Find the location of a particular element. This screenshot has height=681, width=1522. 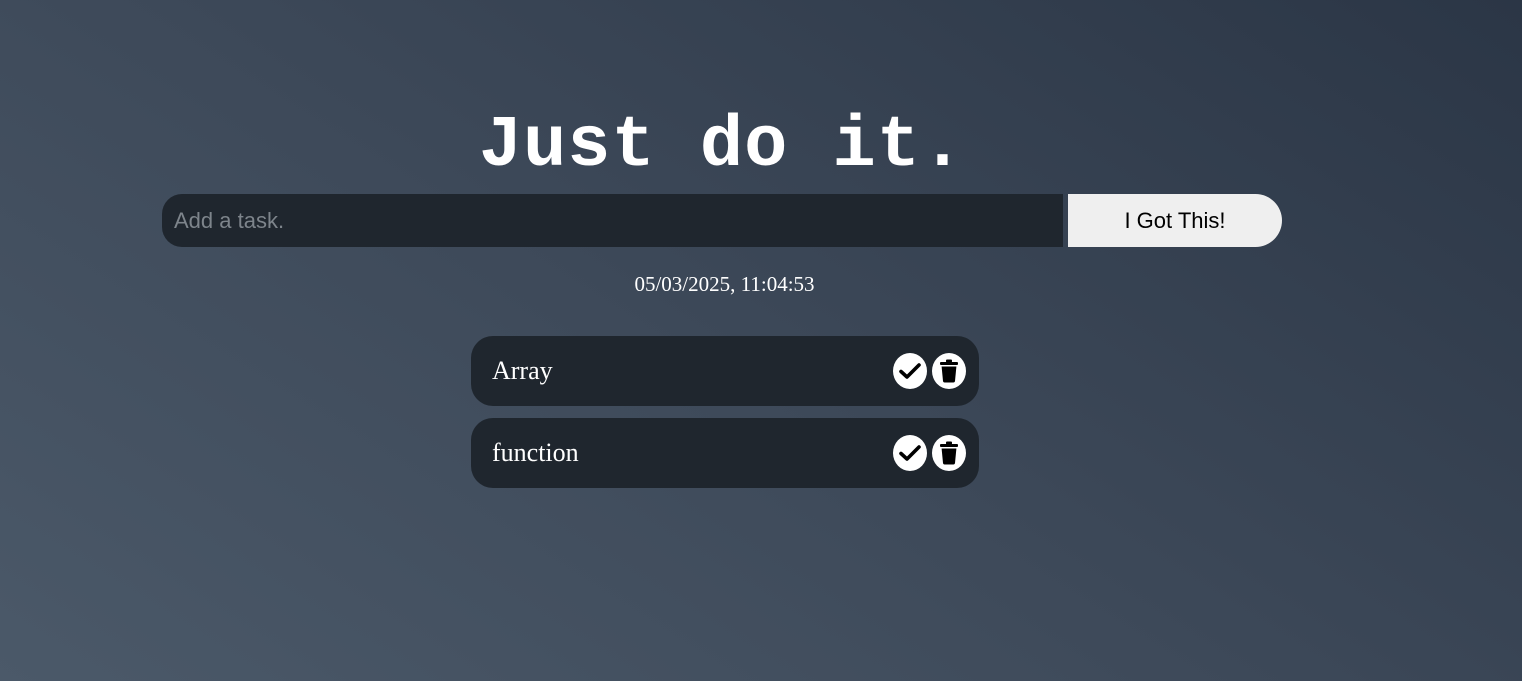

task-item: Array is located at coordinates (725, 371).